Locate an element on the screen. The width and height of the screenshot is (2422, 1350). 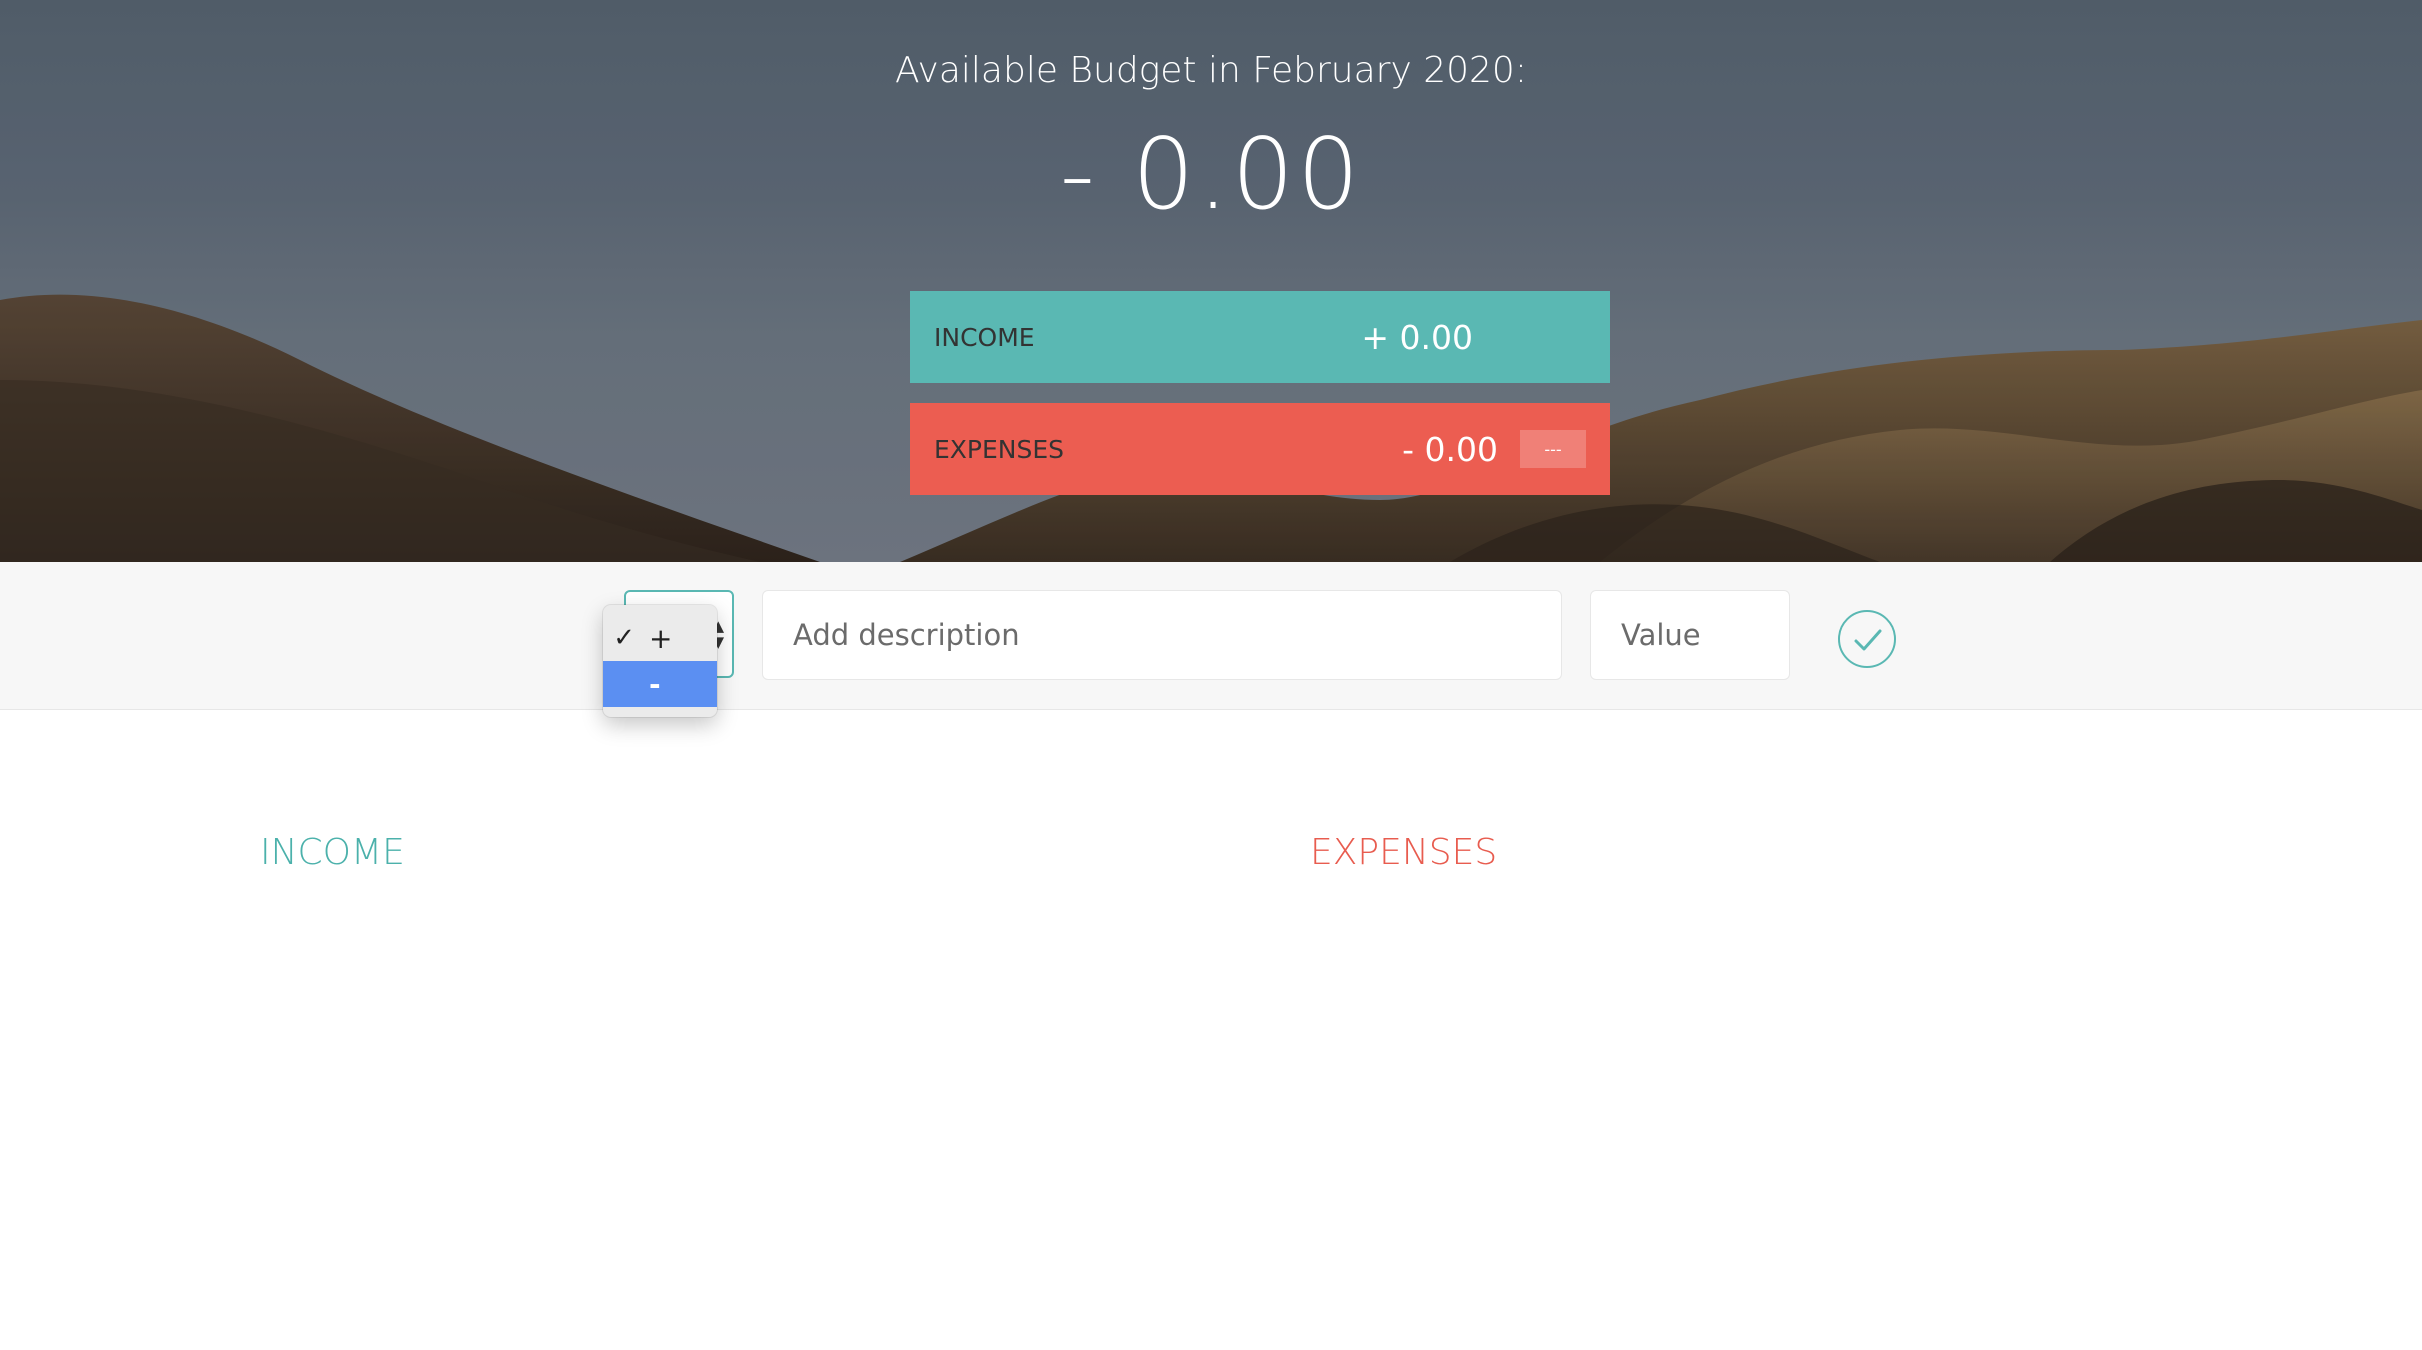
type-option-label: - is located at coordinates (655, 684).